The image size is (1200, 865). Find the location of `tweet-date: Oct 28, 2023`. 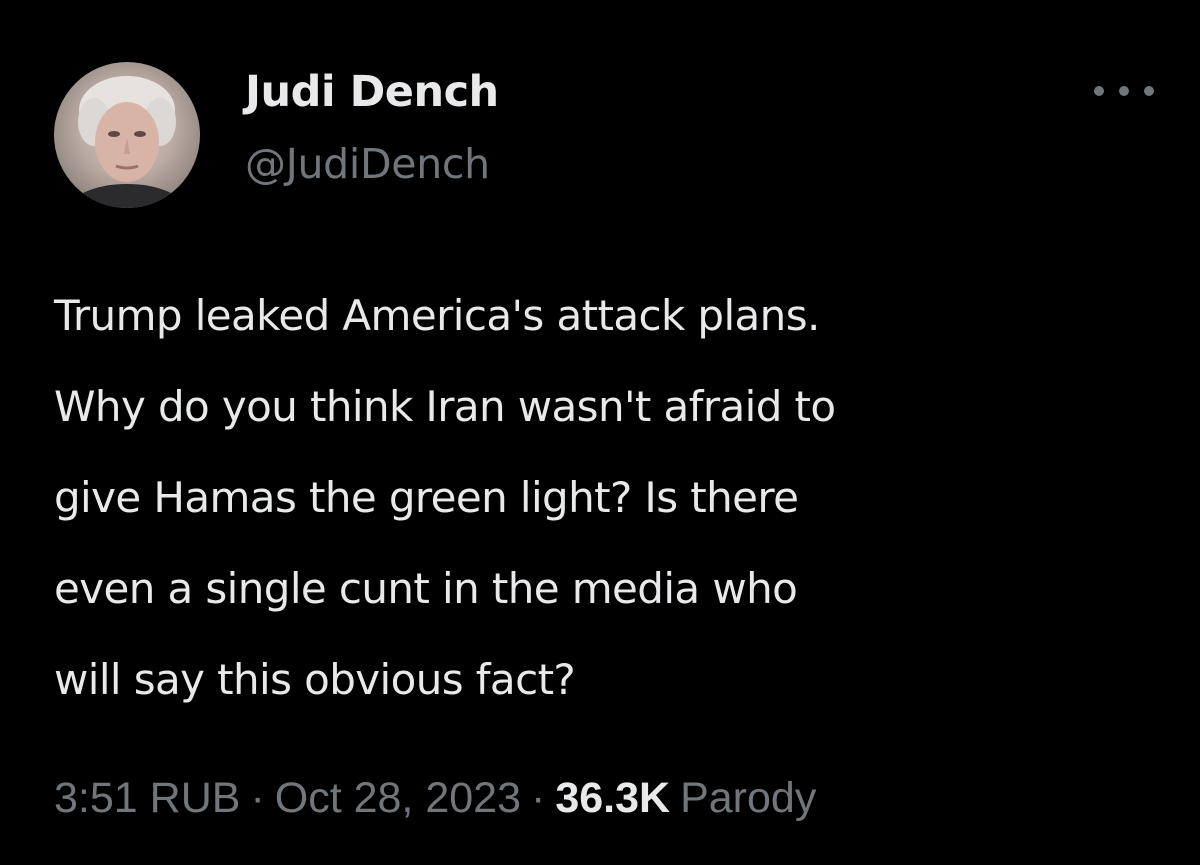

tweet-date: Oct 28, 2023 is located at coordinates (398, 798).